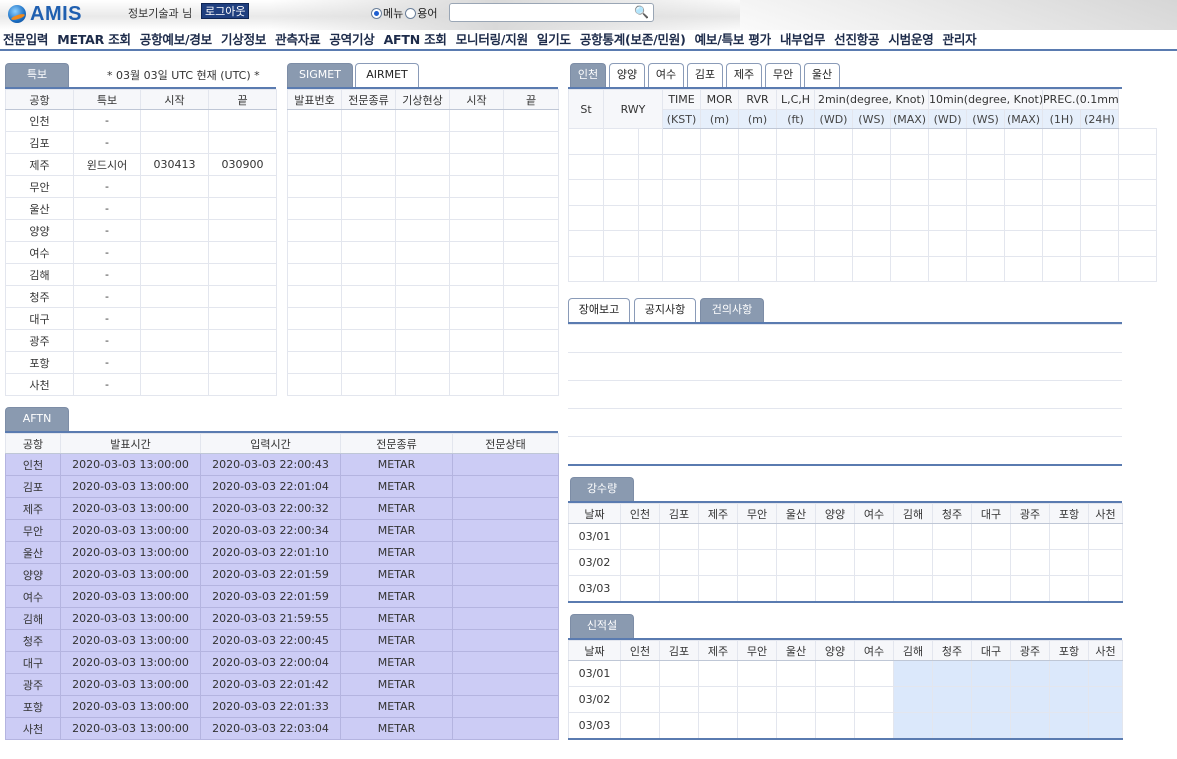 The image size is (1177, 759). Describe the element at coordinates (705, 75) in the screenshot. I see `tab-airport: 김포` at that location.